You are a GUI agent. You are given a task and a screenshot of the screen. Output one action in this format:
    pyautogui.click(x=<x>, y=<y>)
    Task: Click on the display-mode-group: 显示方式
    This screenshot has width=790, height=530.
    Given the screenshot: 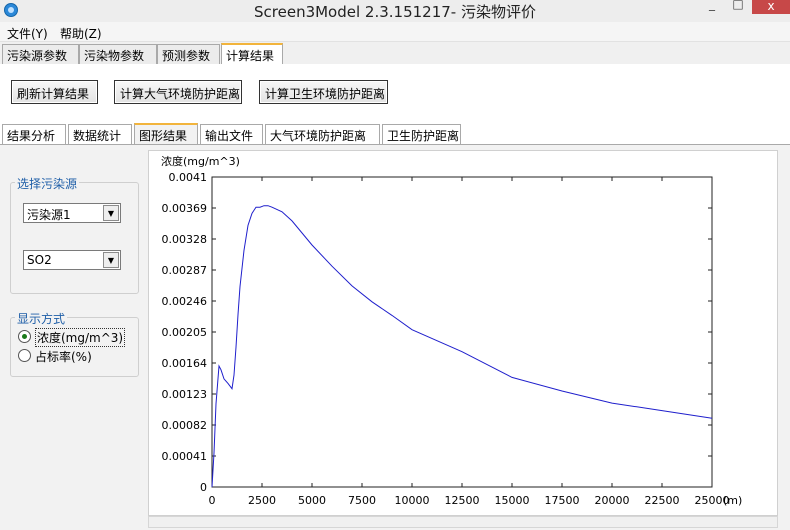 What is the action you would take?
    pyautogui.click(x=74, y=343)
    